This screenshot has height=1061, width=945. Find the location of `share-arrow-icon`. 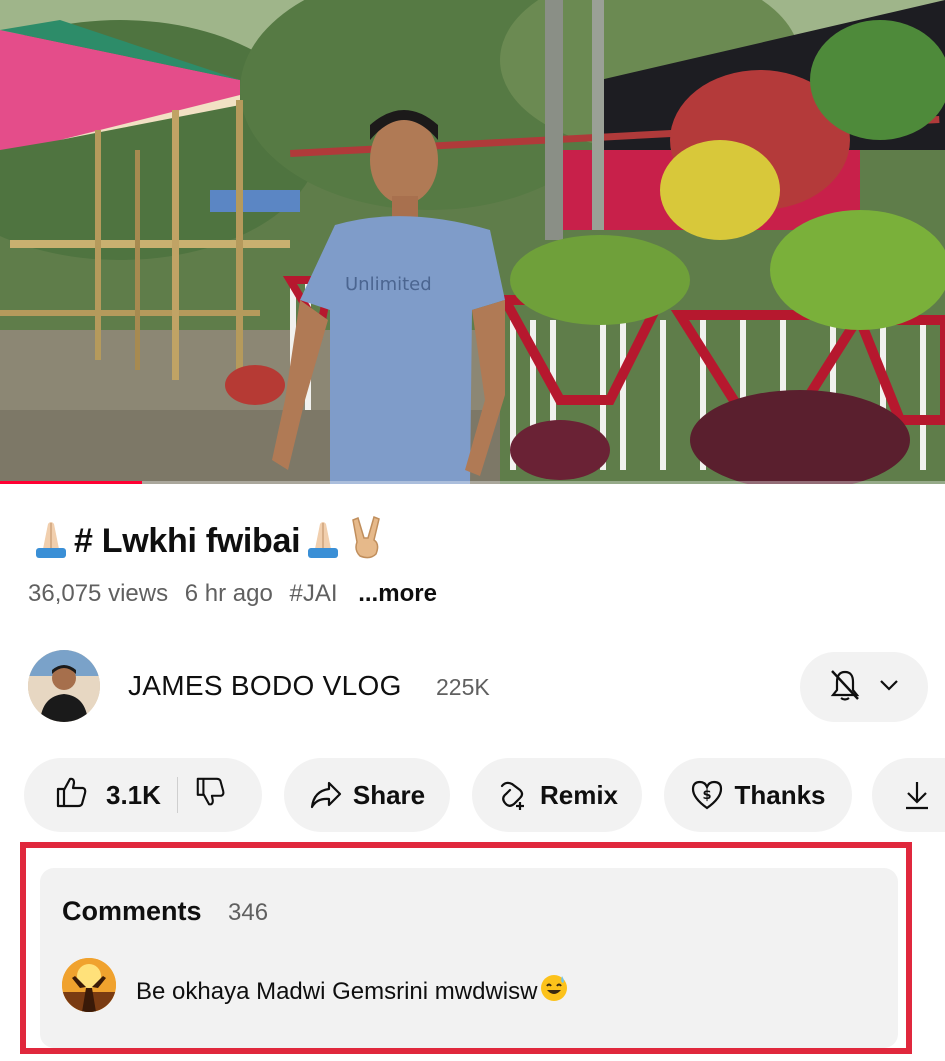

share-arrow-icon is located at coordinates (326, 795).